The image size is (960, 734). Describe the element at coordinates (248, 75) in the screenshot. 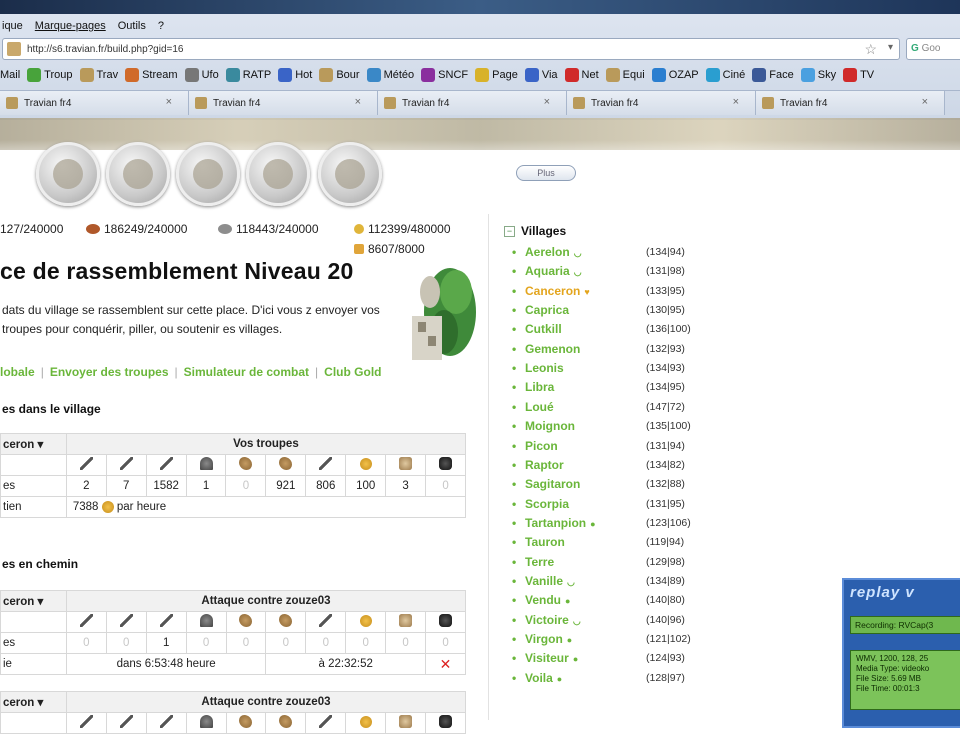

I see `bookmark-ratp: RATP` at that location.